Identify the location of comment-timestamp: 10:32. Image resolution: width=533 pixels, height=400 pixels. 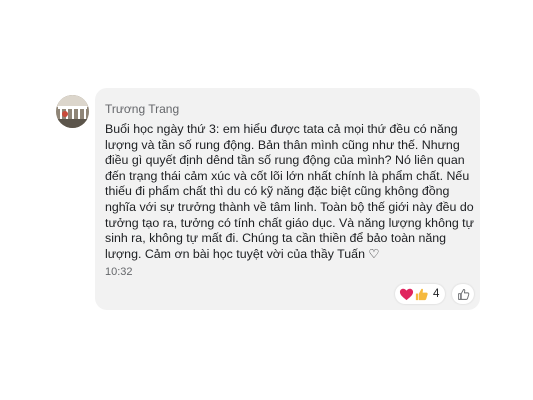
(119, 272).